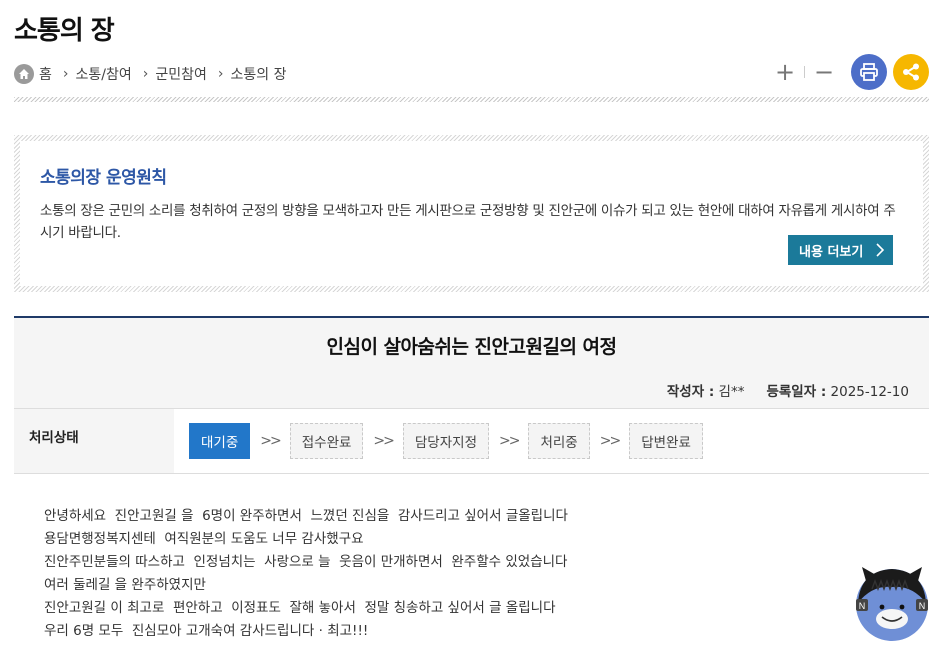 The height and width of the screenshot is (652, 943). I want to click on post-meta: 작성자 : 김** 등록일자 : 2025-12-10, so click(788, 390).